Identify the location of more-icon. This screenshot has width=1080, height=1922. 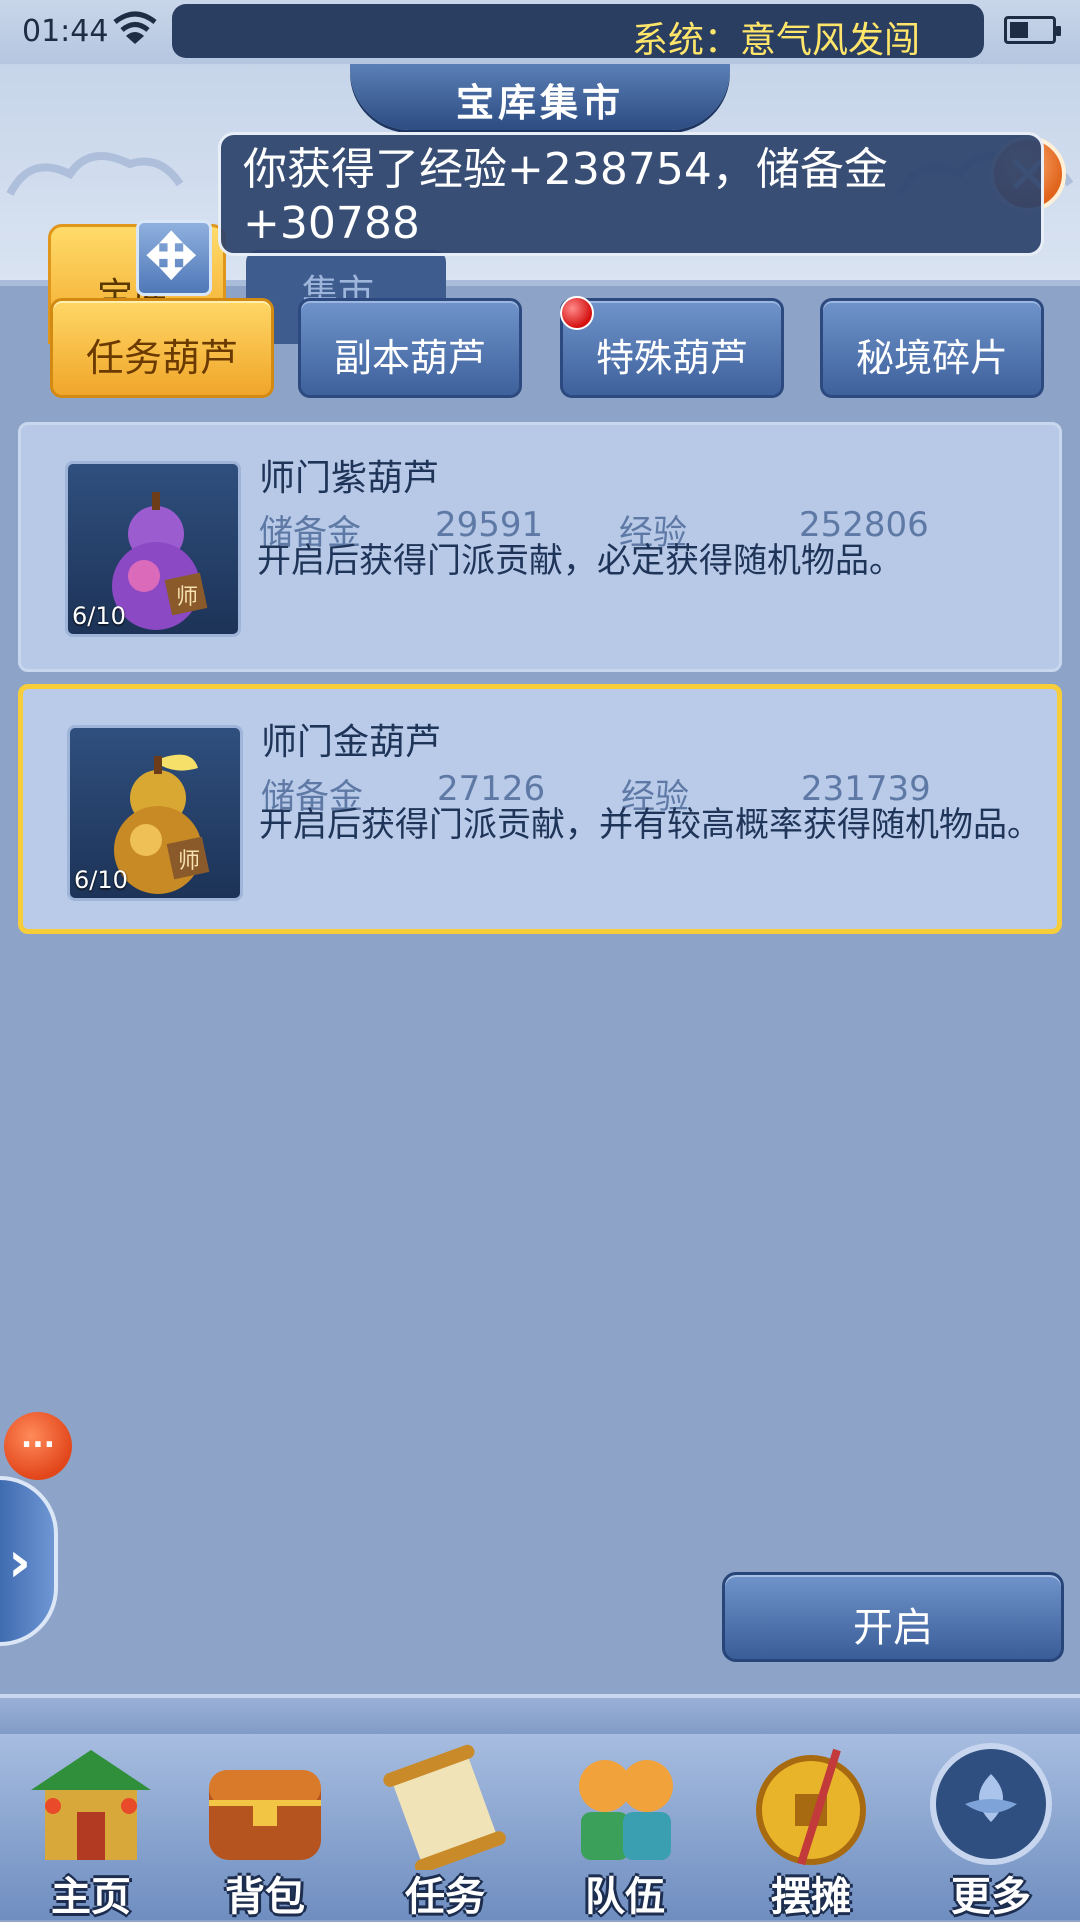
(991, 1804).